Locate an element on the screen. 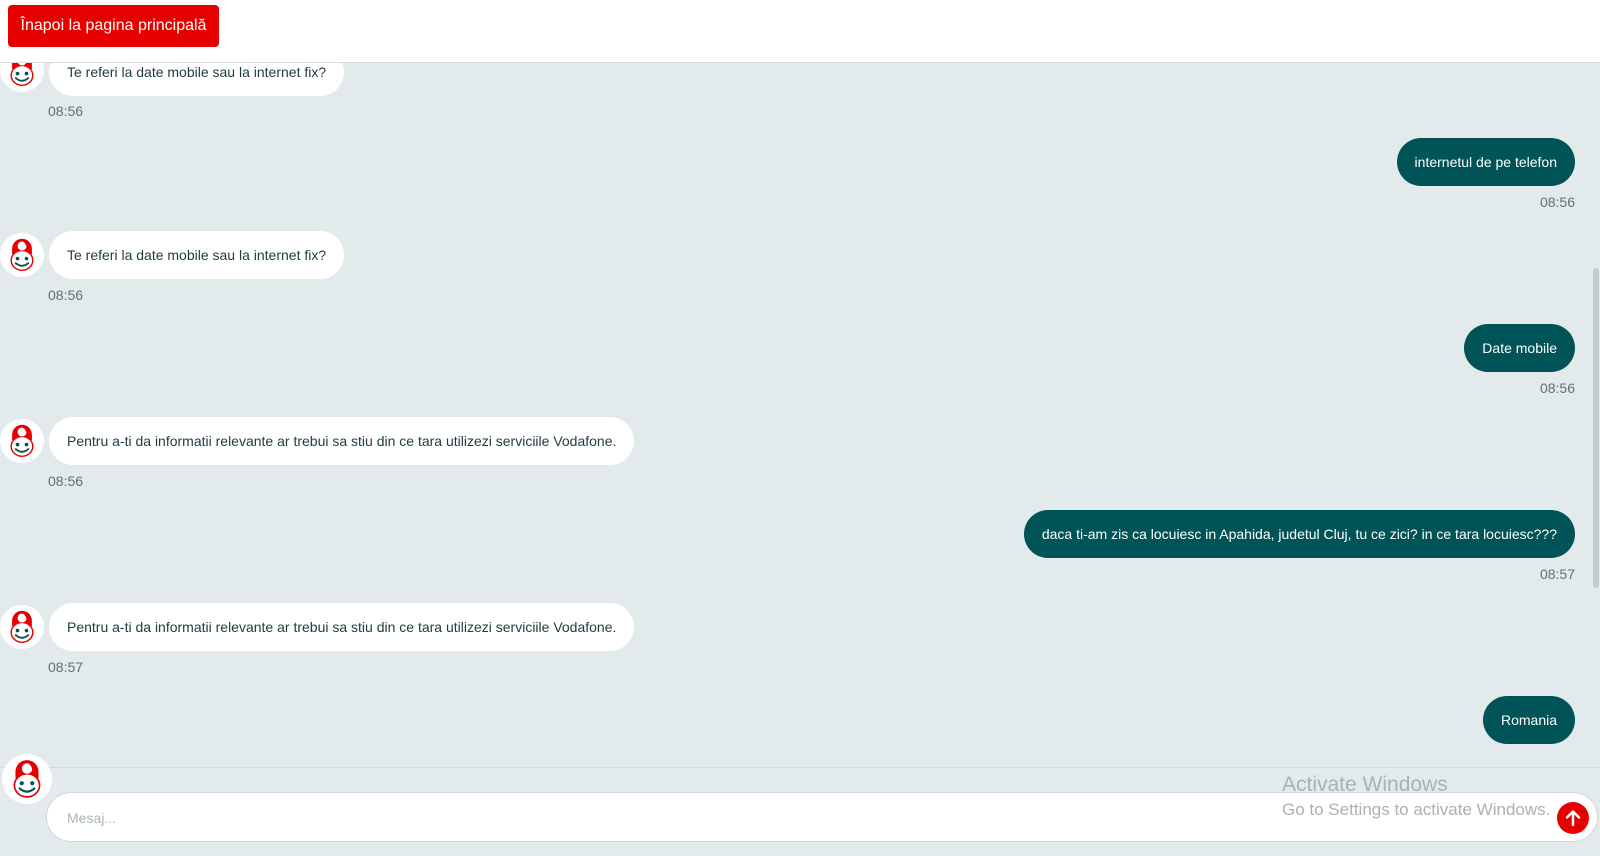 The height and width of the screenshot is (856, 1600). top-bar: Înapoi la pagina principală is located at coordinates (800, 31).